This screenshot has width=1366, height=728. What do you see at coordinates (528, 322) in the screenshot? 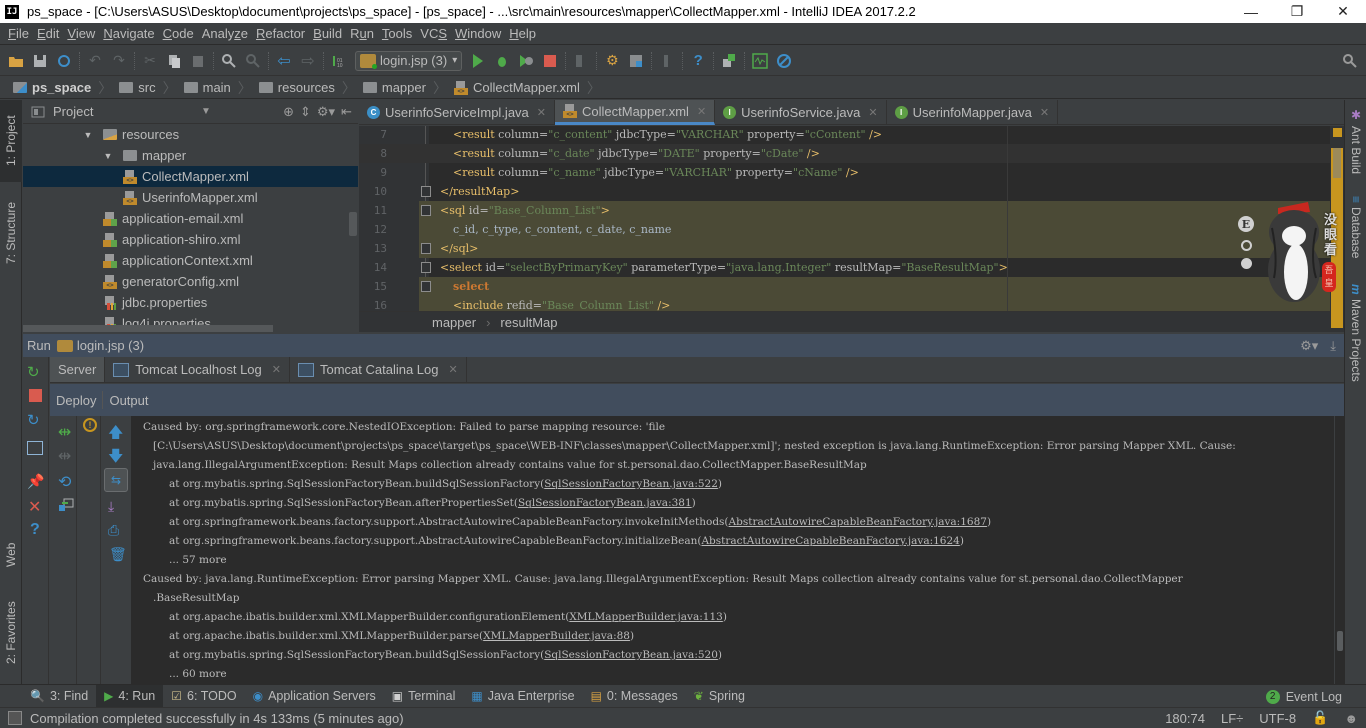
I see `editor-breadcrumb-resultmap: resultMap` at bounding box center [528, 322].